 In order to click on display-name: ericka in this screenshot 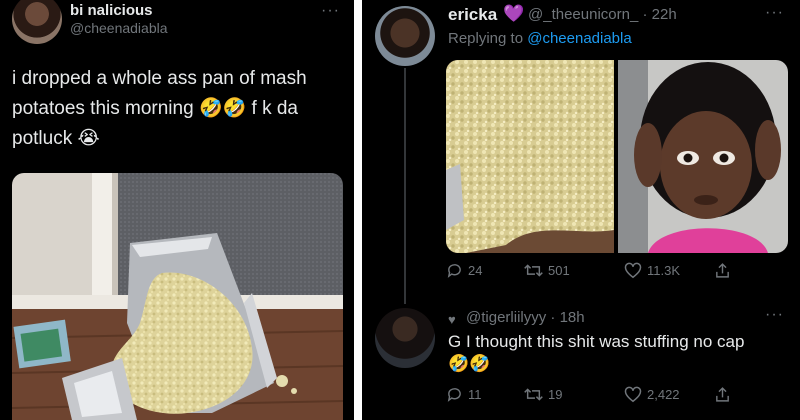, I will do `click(472, 15)`.